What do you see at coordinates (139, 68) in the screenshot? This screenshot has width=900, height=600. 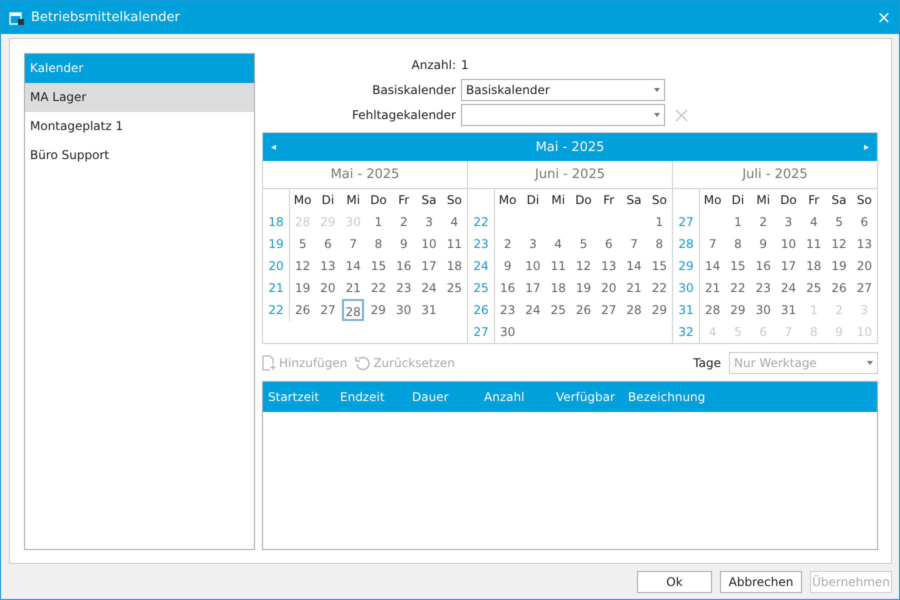 I see `calendar-list-item: Kalender` at bounding box center [139, 68].